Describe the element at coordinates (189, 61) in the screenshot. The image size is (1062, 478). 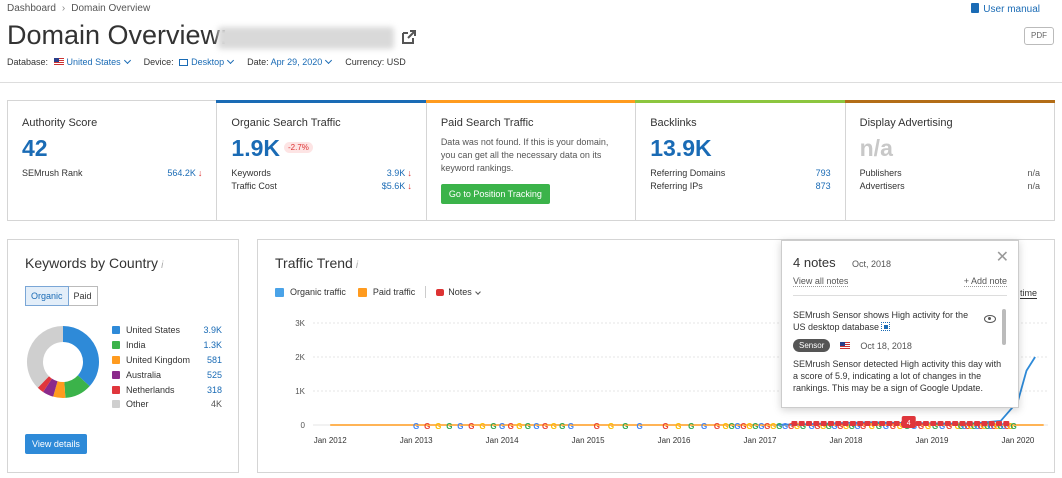
I see `device-filter: Device: Desktop` at that location.